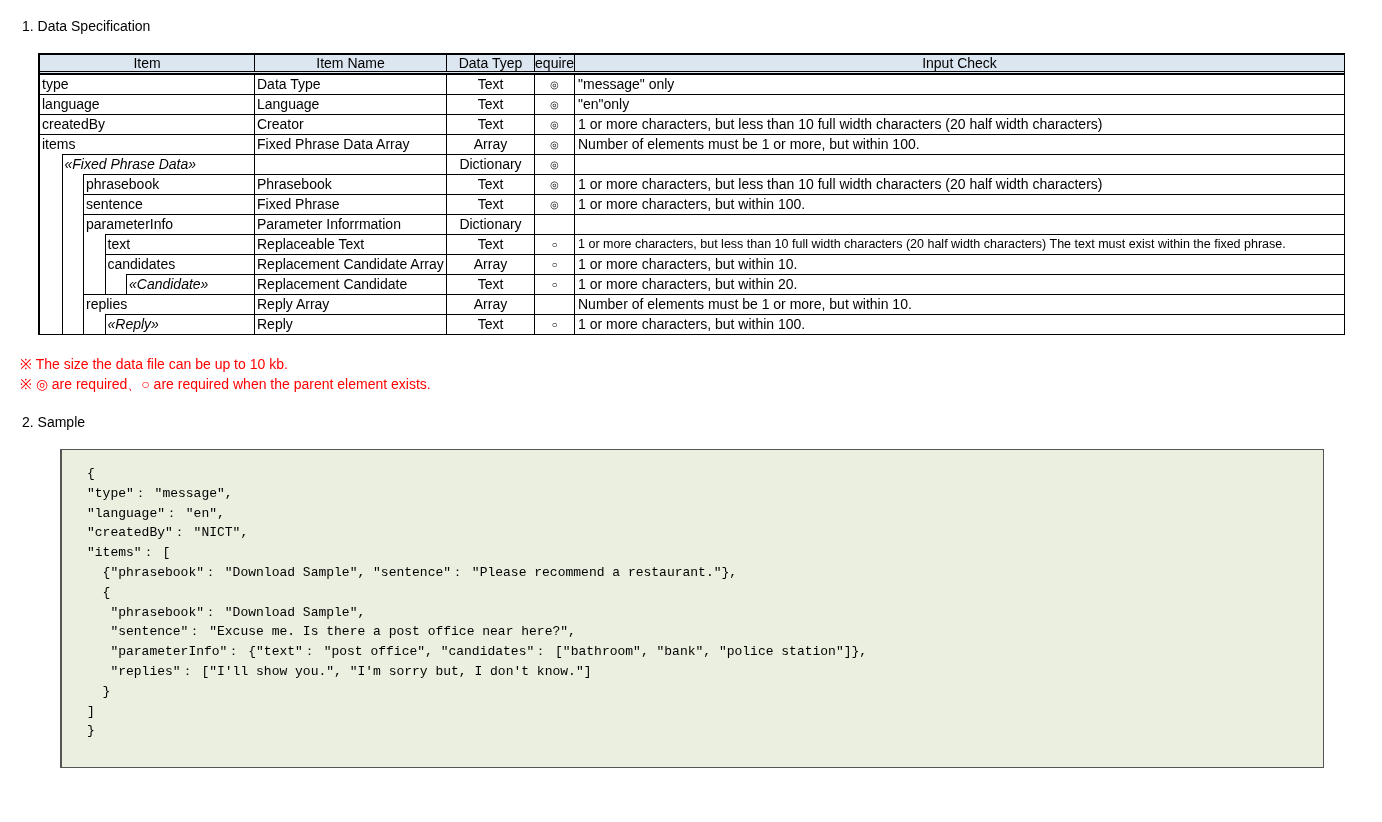 The height and width of the screenshot is (822, 1382). What do you see at coordinates (147, 63) in the screenshot?
I see `column-header: Item` at bounding box center [147, 63].